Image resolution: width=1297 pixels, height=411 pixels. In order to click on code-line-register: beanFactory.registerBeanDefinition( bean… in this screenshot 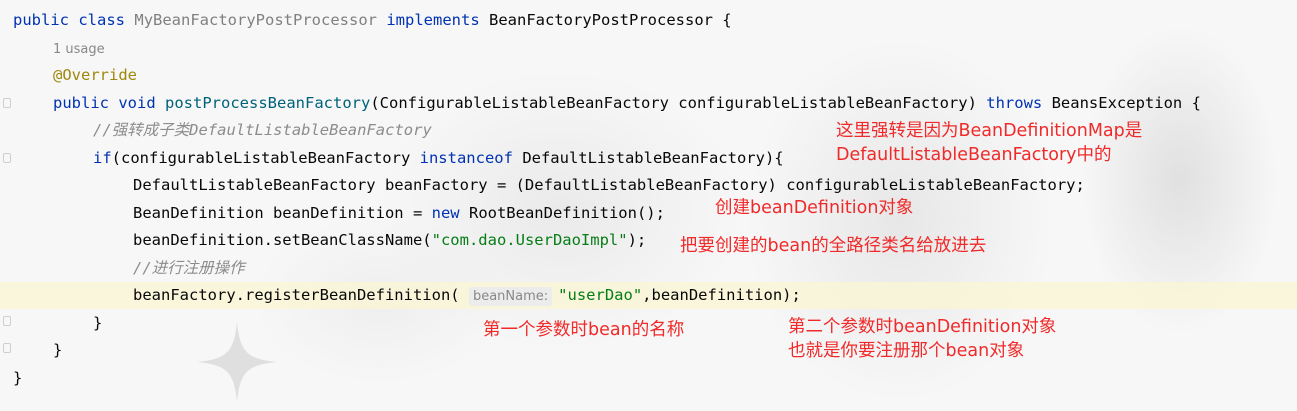, I will do `click(467, 296)`.